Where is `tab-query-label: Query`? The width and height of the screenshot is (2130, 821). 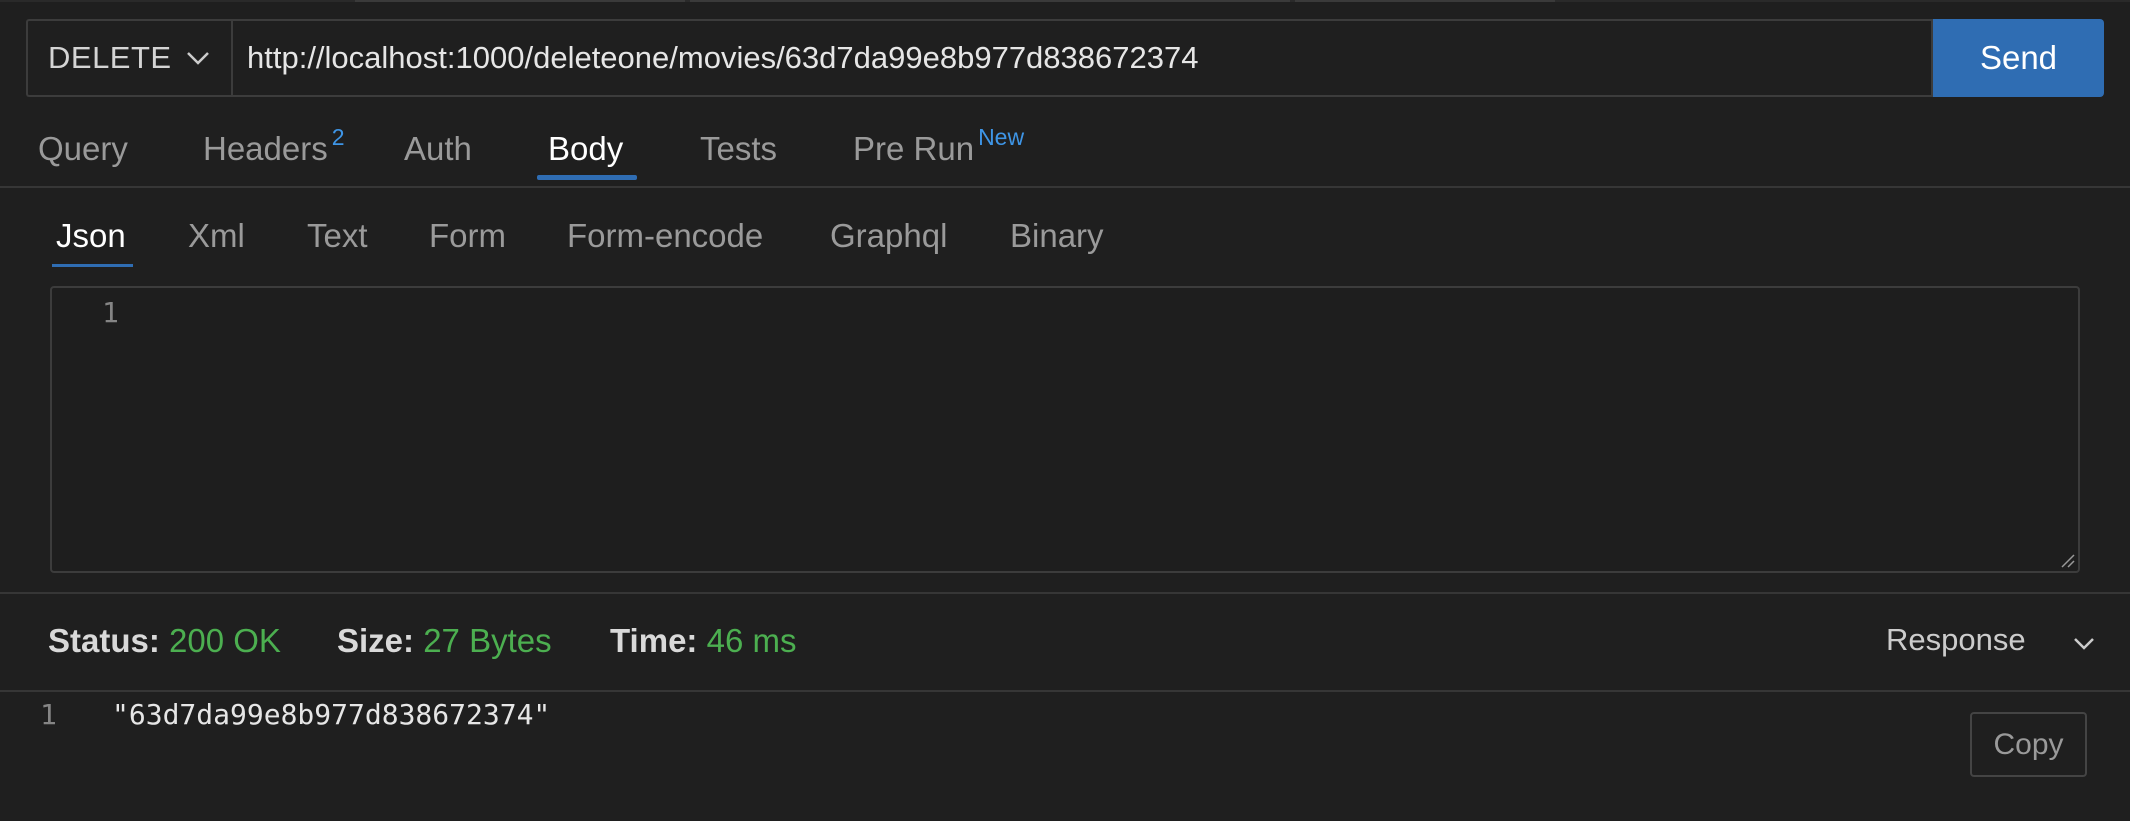
tab-query-label: Query is located at coordinates (83, 148).